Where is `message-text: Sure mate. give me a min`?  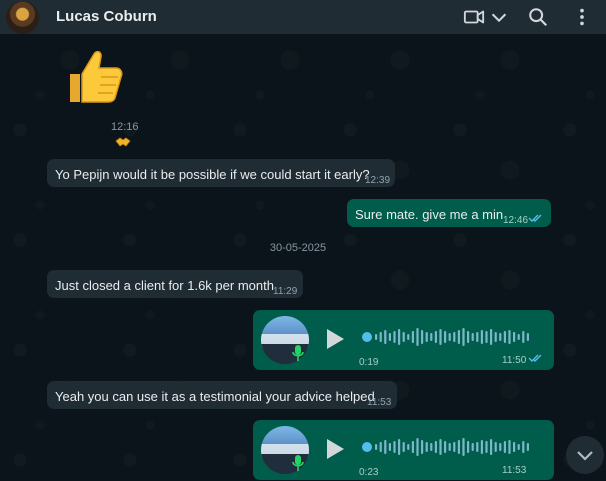 message-text: Sure mate. give me a min is located at coordinates (429, 214).